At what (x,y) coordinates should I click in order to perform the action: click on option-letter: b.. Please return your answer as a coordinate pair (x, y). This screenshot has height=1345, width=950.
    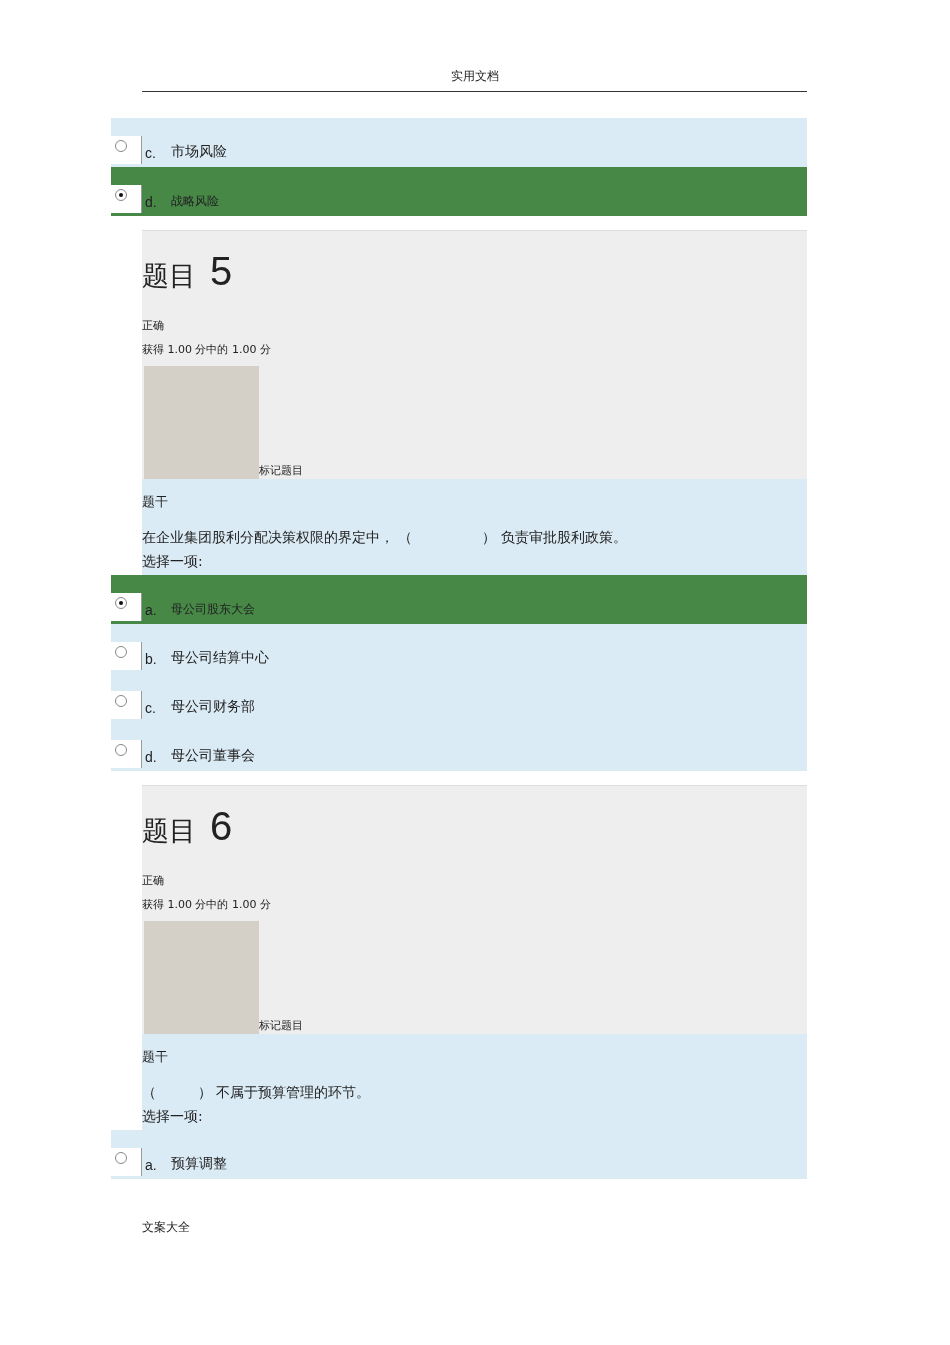
    Looking at the image, I should click on (151, 659).